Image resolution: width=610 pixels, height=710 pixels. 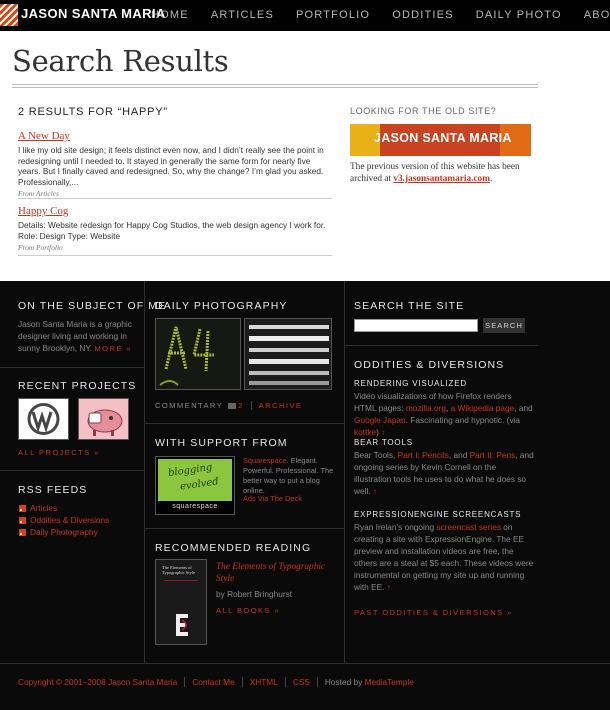 What do you see at coordinates (70, 520) in the screenshot?
I see `rss-label: Oddities & Diversions` at bounding box center [70, 520].